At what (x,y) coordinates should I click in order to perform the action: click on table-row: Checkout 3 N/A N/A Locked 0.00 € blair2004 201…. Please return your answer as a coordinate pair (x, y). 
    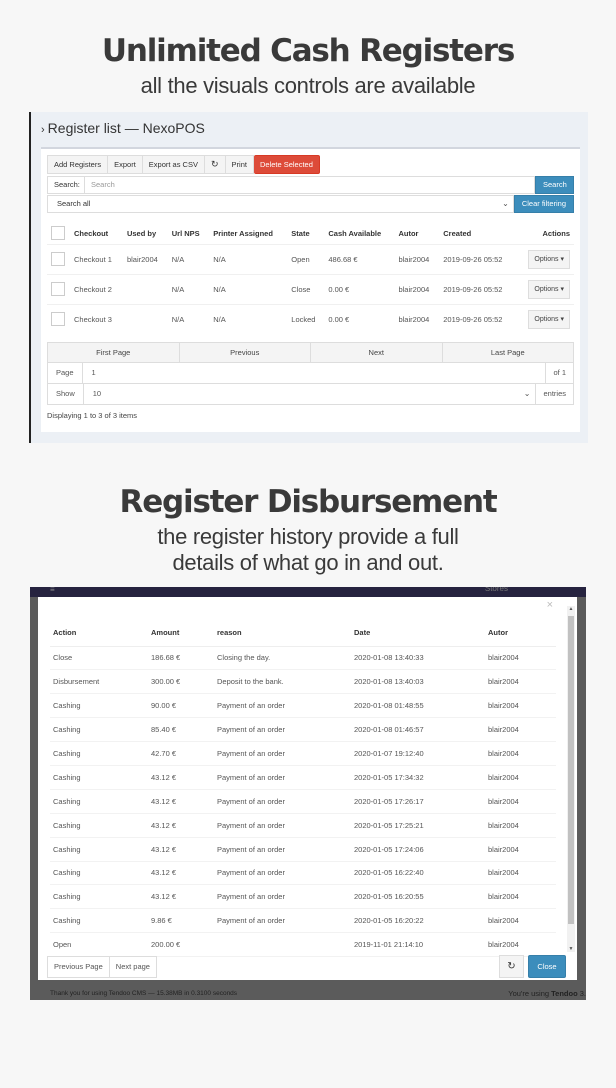
    Looking at the image, I should click on (310, 318).